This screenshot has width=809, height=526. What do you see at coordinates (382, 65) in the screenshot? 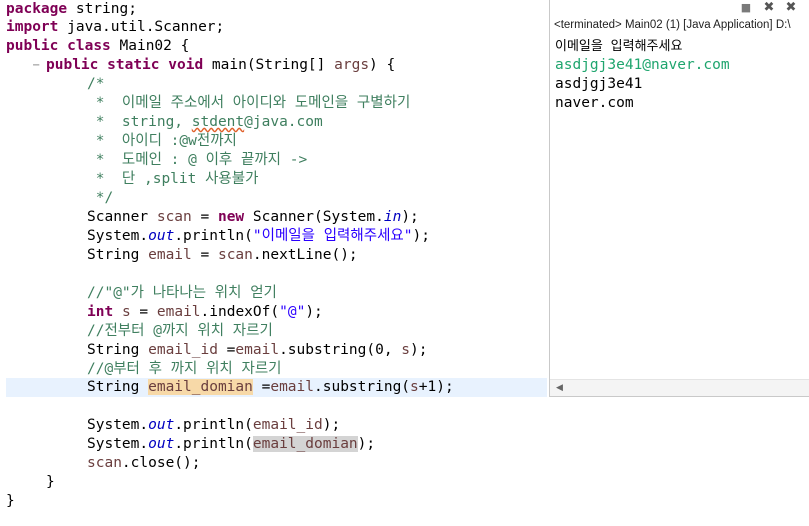
I see `code-text: ) {` at bounding box center [382, 65].